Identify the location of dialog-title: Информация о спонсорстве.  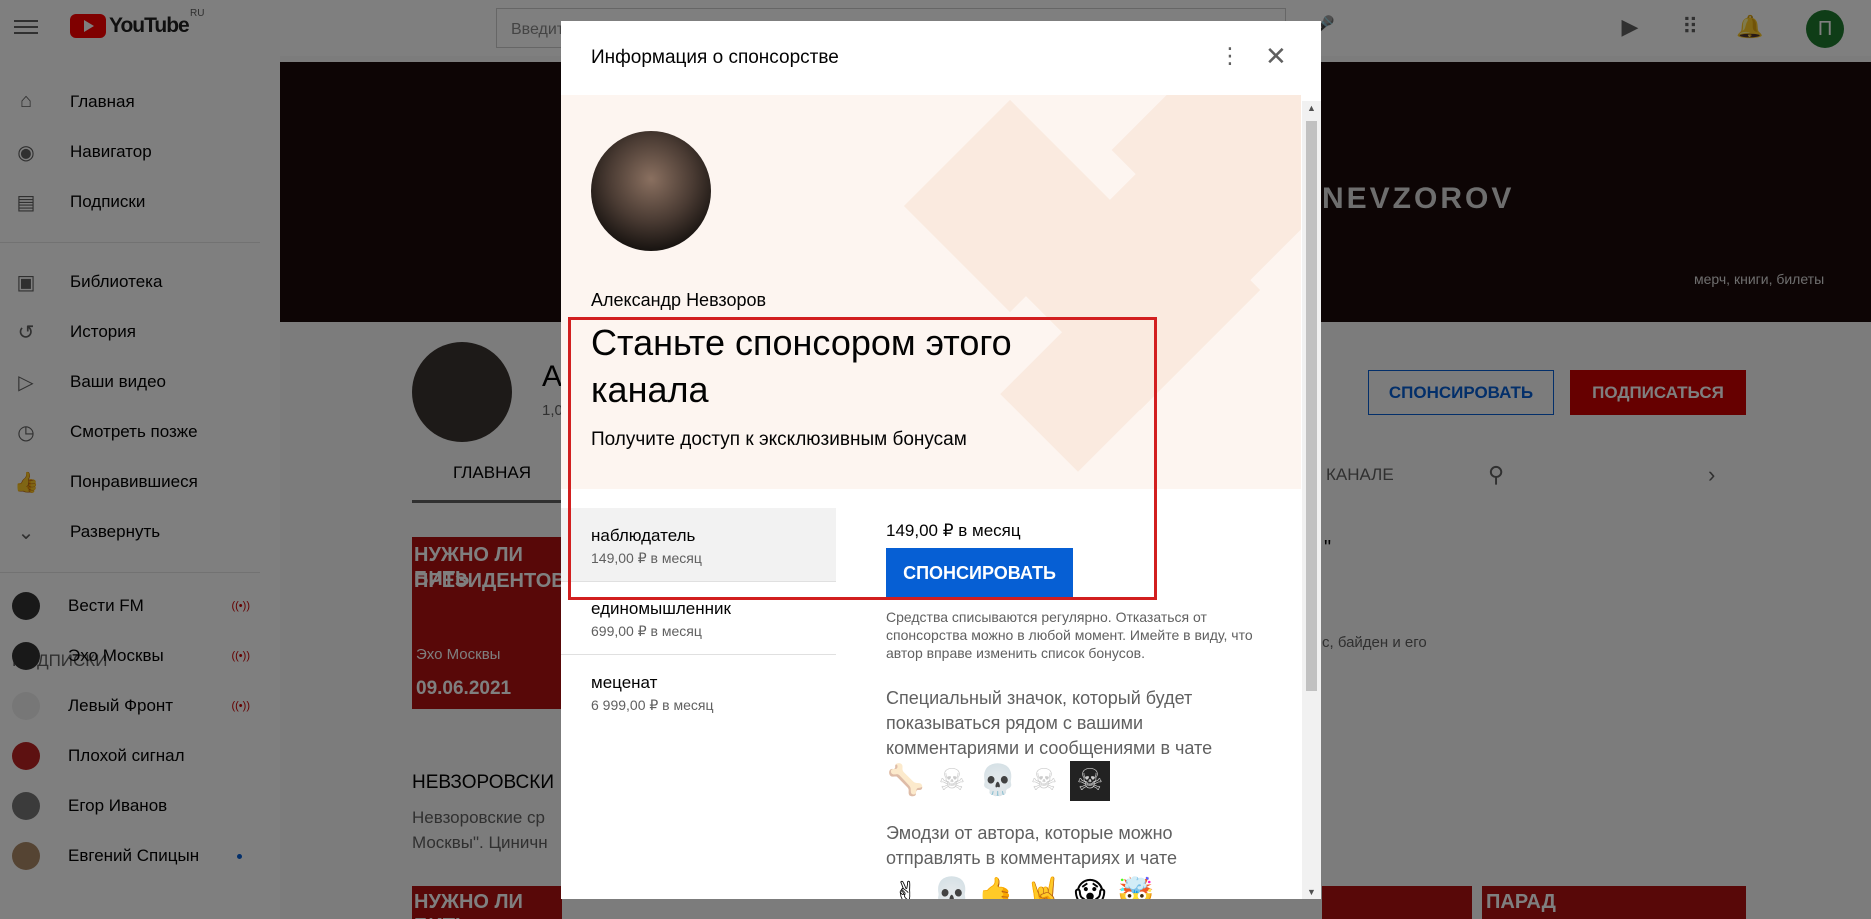
(715, 57).